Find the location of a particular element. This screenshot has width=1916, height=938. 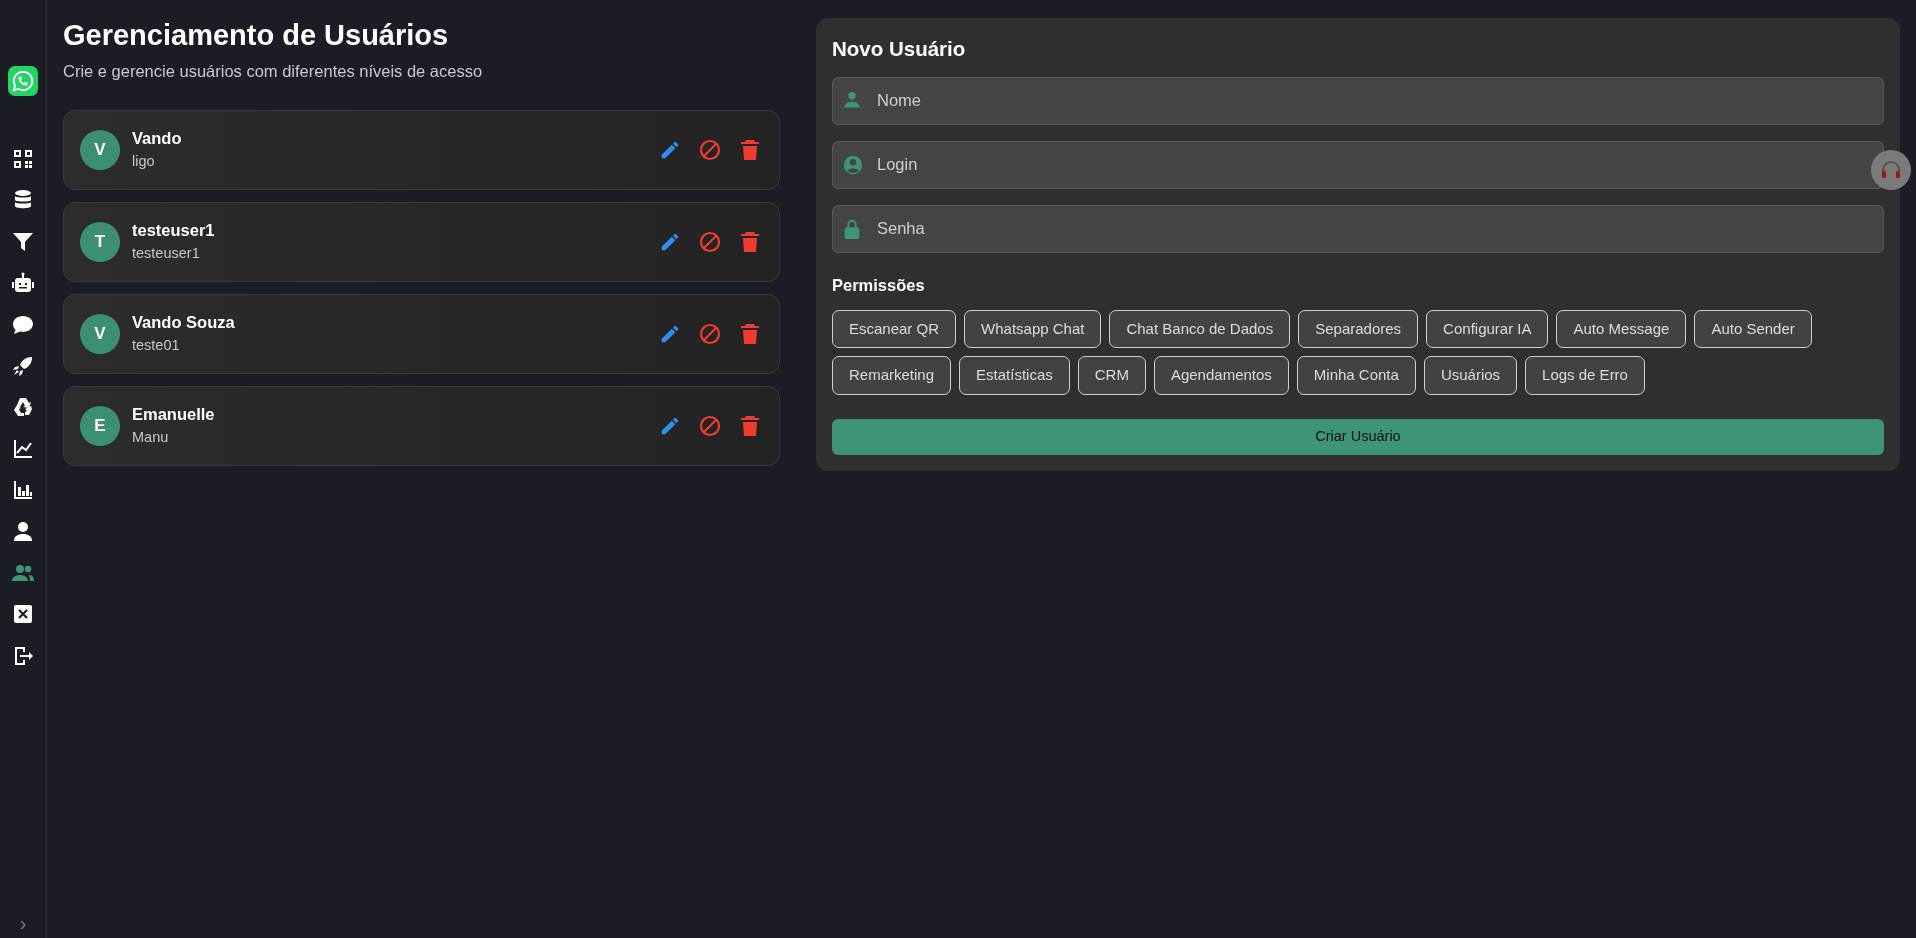

permission-chip: Logs de Erro is located at coordinates (1585, 375).